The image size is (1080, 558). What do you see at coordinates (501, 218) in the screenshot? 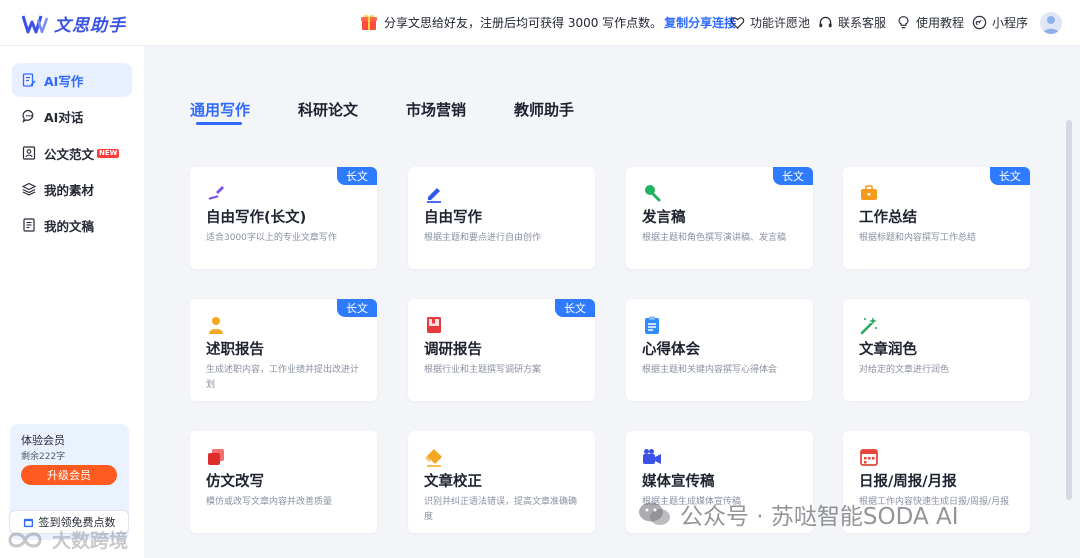
I see `card-free-writing: 自由写作 根据主题和要点进行自由创作` at bounding box center [501, 218].